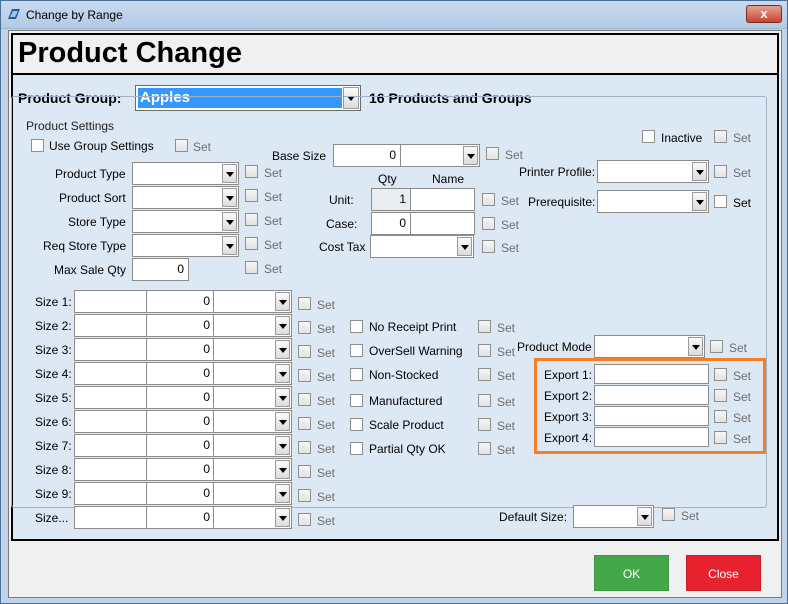  I want to click on printer-profile-select, so click(653, 171).